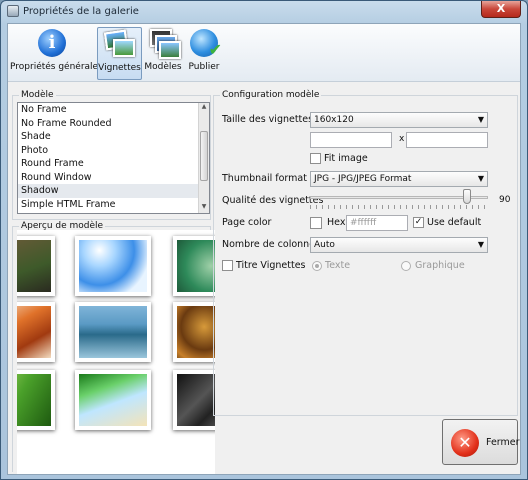 The width and height of the screenshot is (528, 480). I want to click on title-vignettes-checkbox, so click(227, 265).